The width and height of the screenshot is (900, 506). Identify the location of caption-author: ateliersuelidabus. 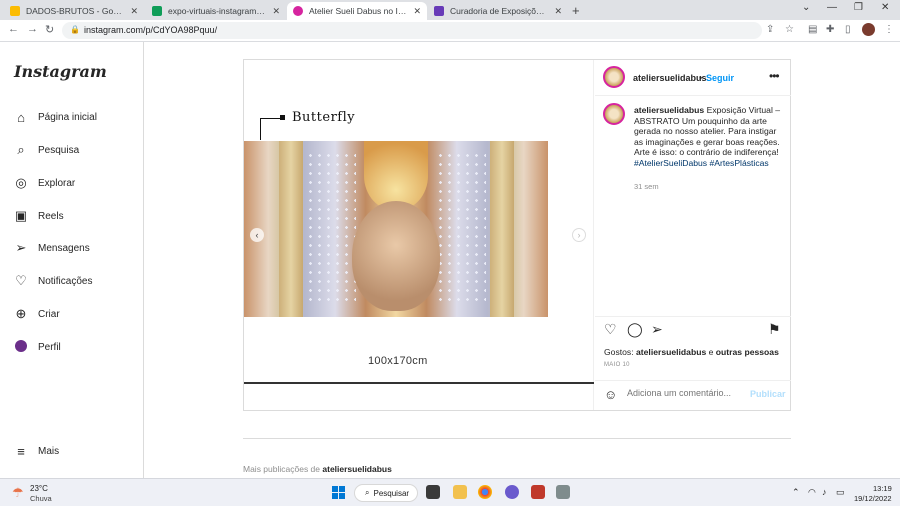
(669, 110).